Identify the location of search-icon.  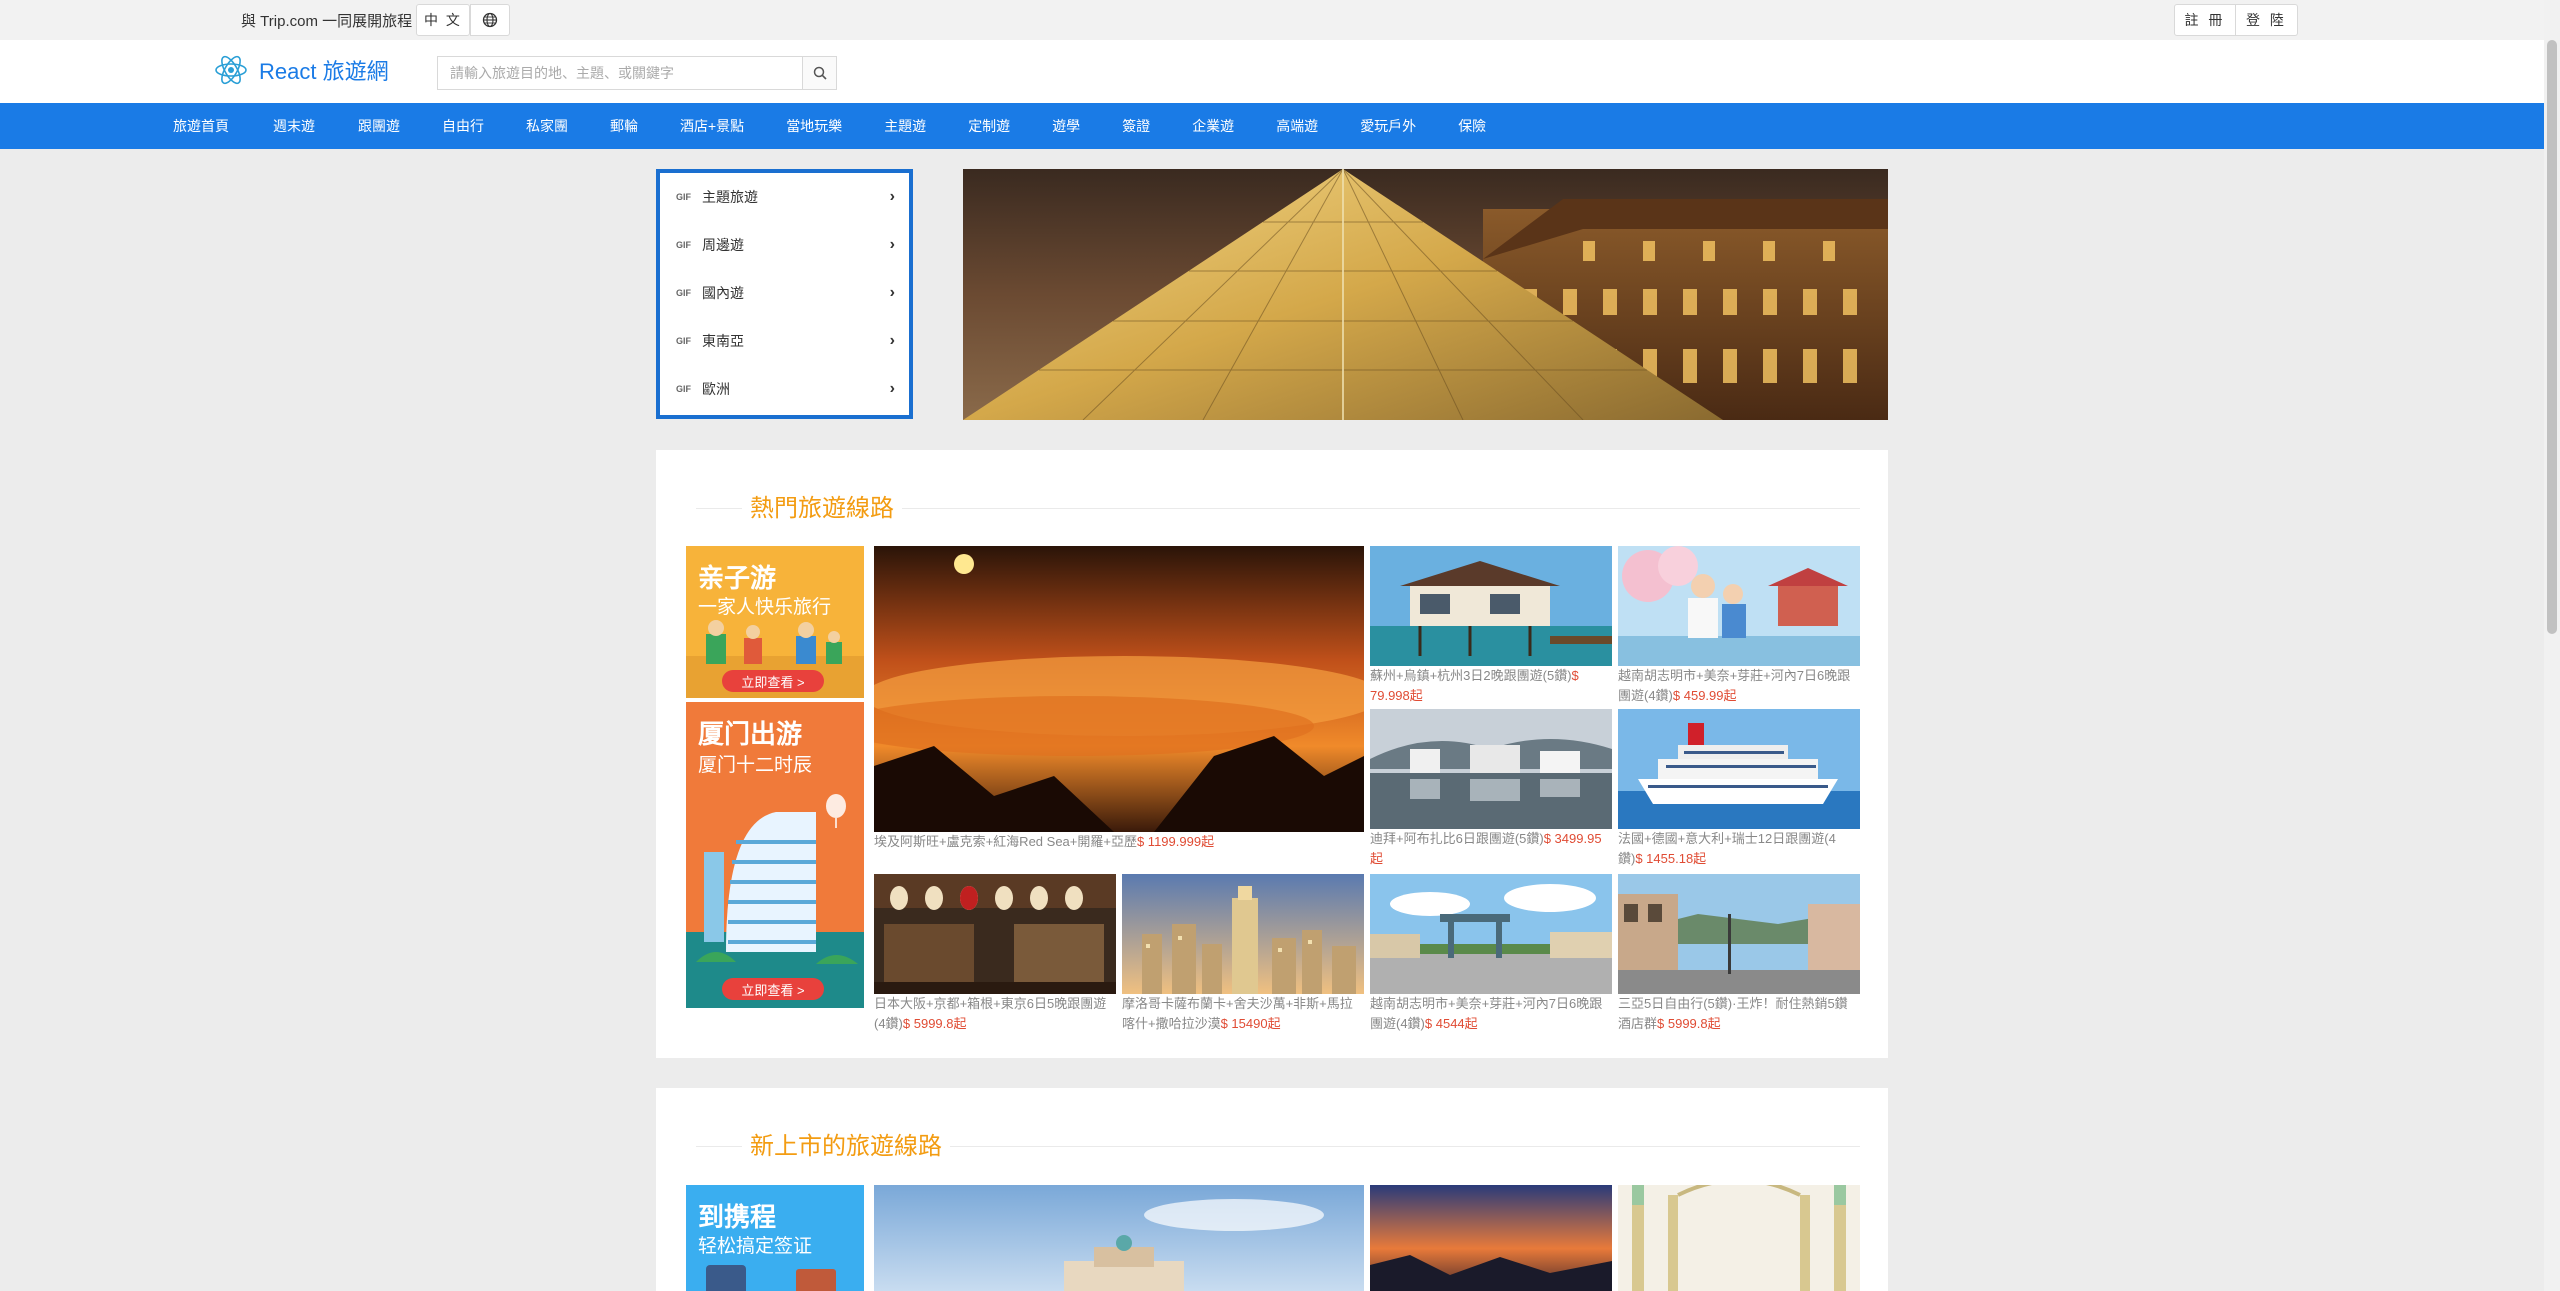
(820, 73).